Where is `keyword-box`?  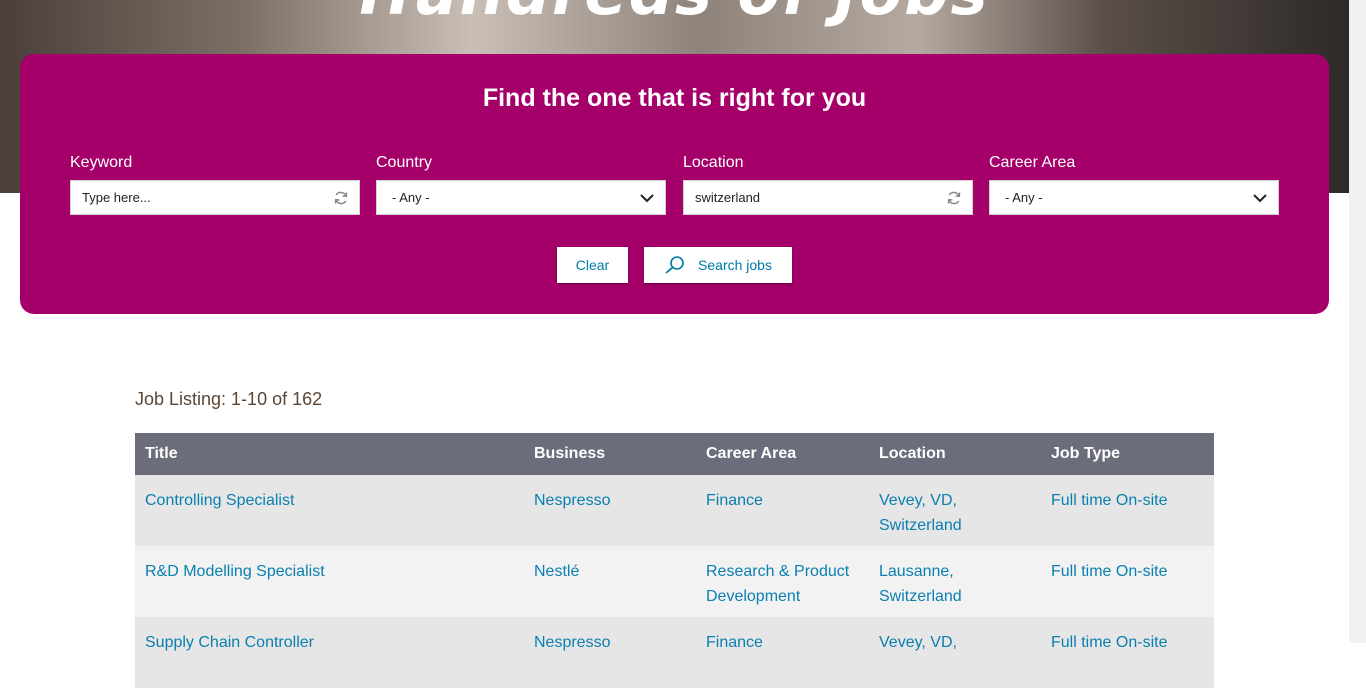 keyword-box is located at coordinates (215, 197).